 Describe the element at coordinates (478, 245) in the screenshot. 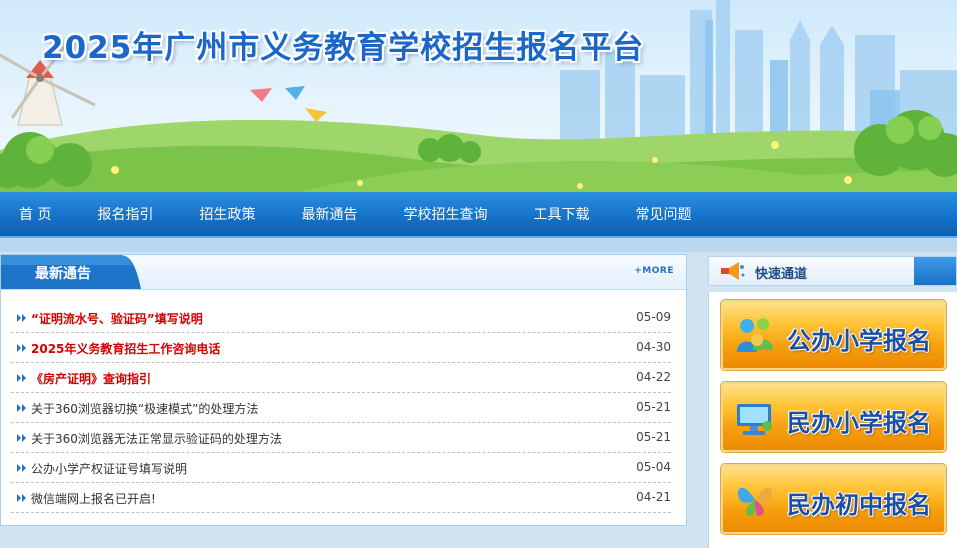

I see `nav-divider` at that location.